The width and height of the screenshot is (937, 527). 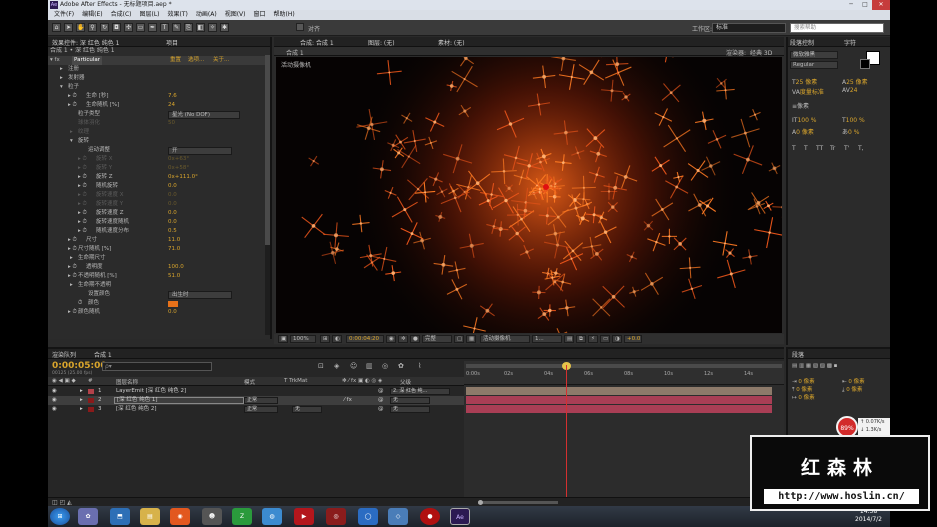 I want to click on row-opacity: ▸ ⏱ 透明度 100.0, so click(x=157, y=267).